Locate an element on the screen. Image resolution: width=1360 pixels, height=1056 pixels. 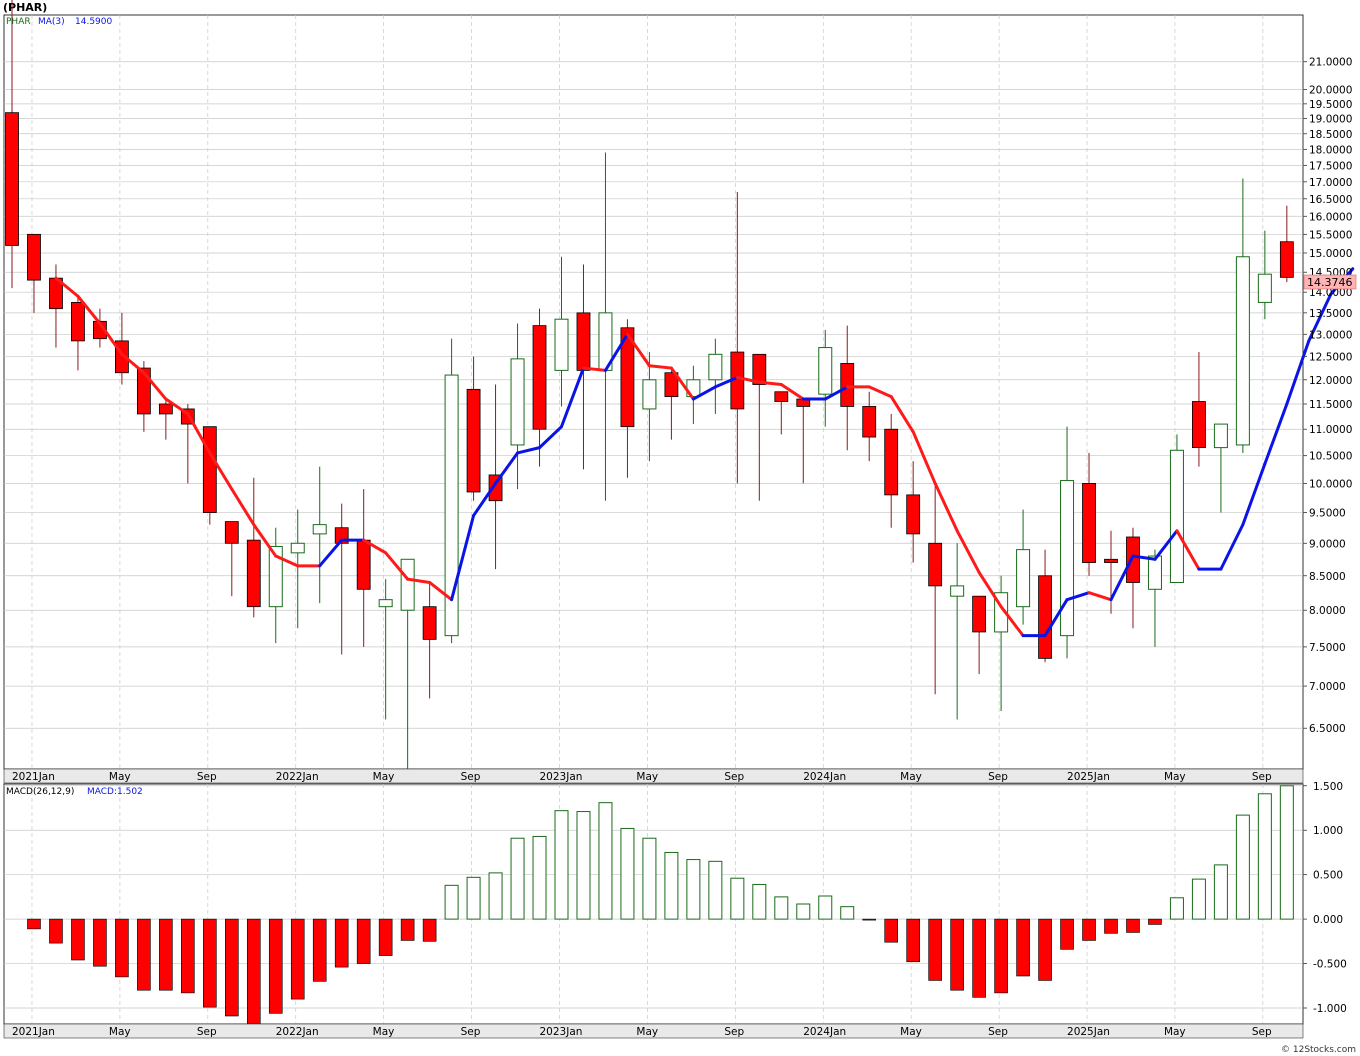
macd-x-tick-label: 2022Jan is located at coordinates (297, 1032).